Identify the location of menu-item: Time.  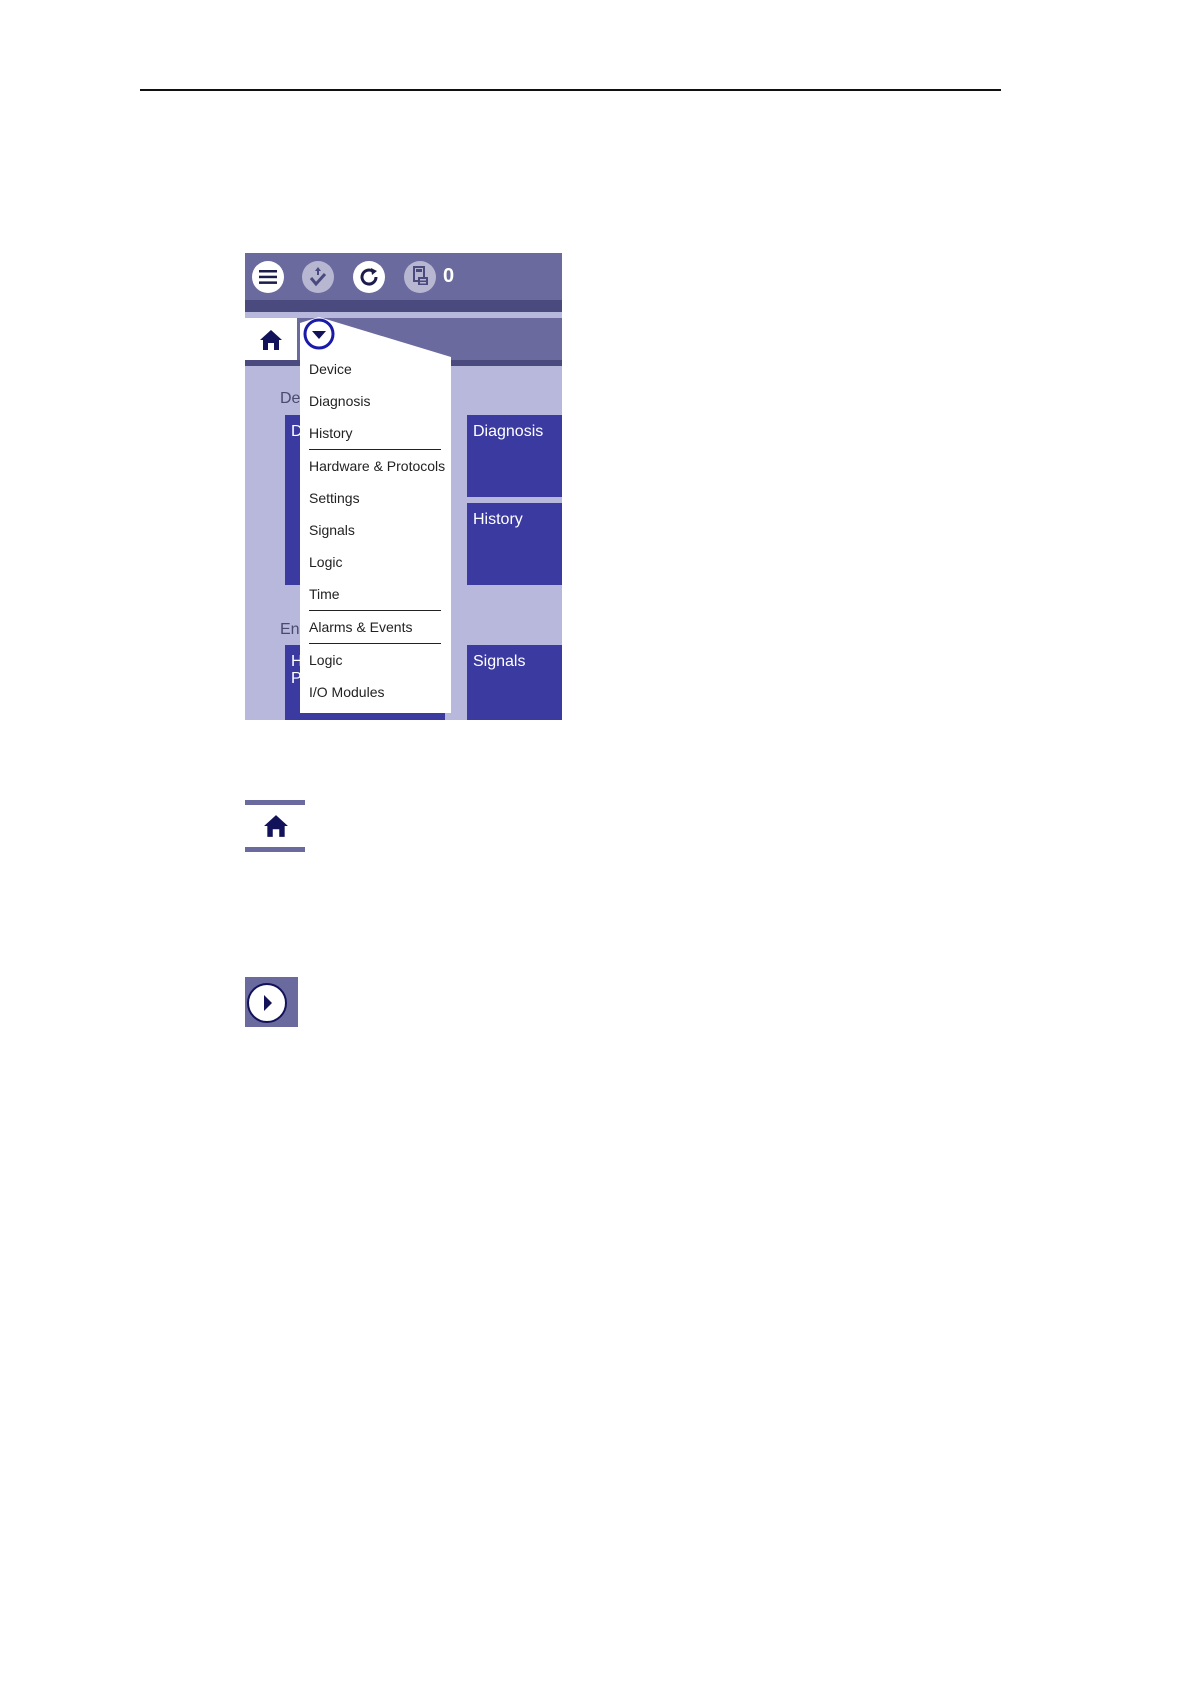
(375, 594).